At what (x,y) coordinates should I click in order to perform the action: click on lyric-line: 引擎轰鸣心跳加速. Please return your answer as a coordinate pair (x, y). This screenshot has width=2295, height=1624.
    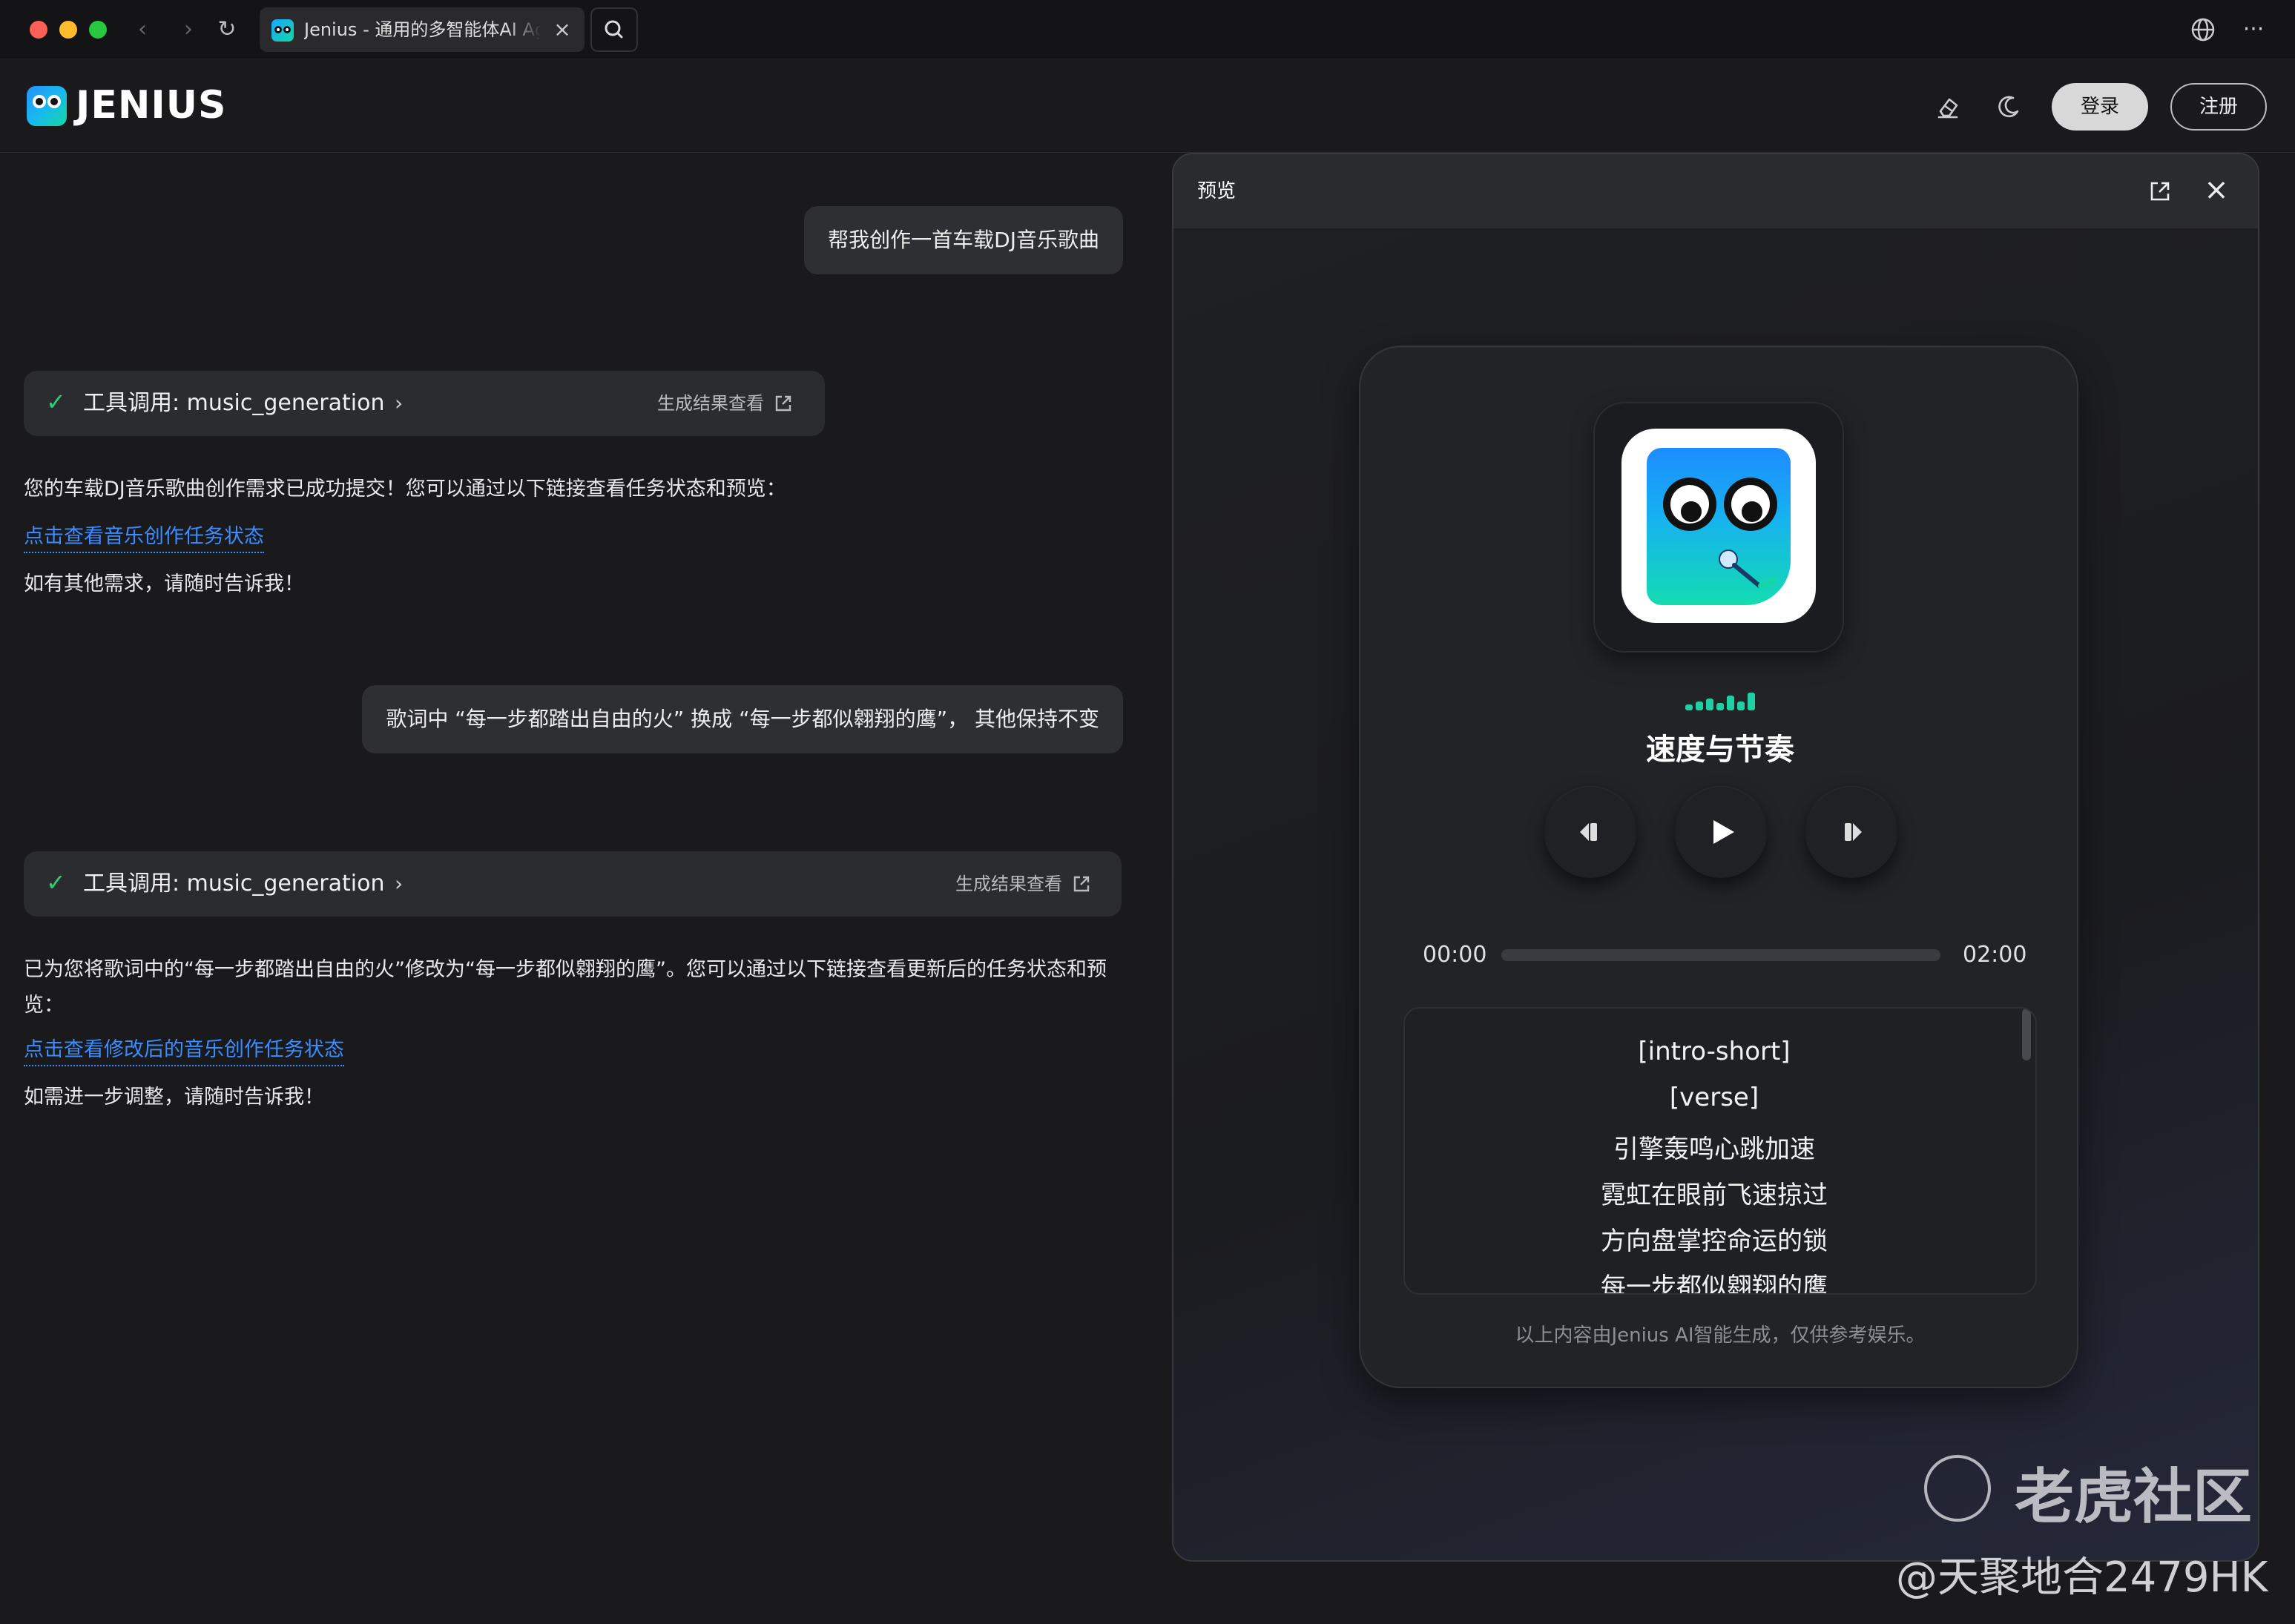
    Looking at the image, I should click on (1714, 1150).